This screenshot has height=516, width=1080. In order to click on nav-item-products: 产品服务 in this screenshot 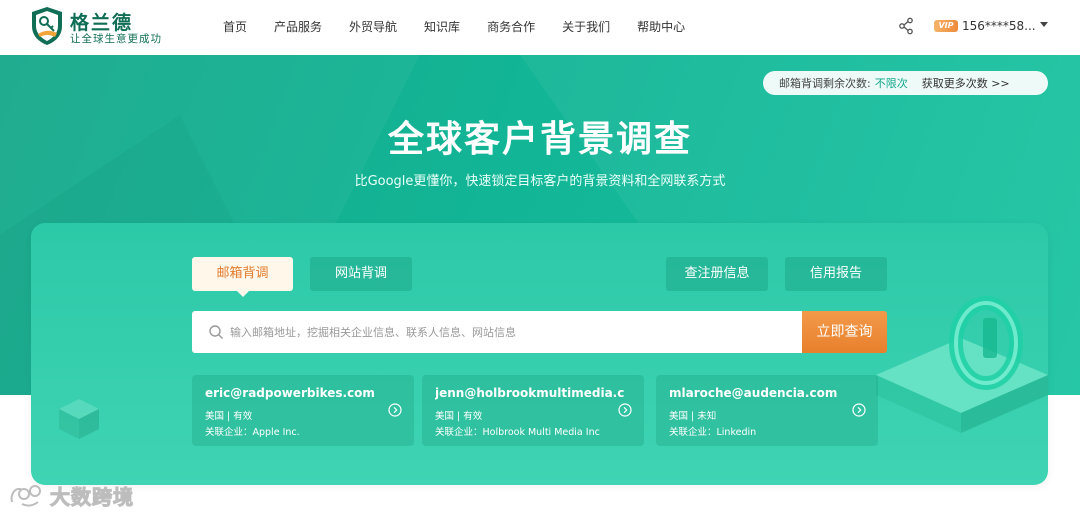, I will do `click(298, 27)`.